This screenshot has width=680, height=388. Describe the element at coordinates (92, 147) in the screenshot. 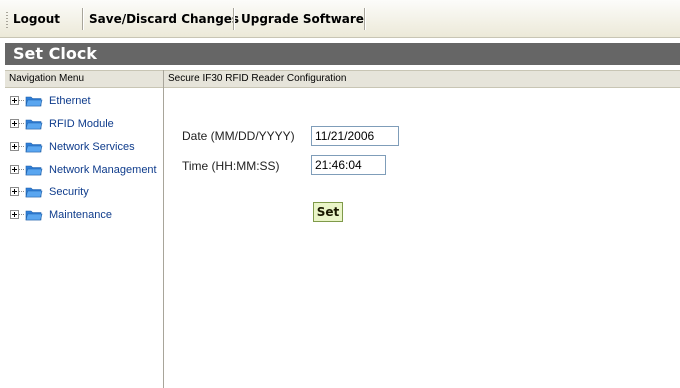

I see `nav-item-label: Network Services` at that location.